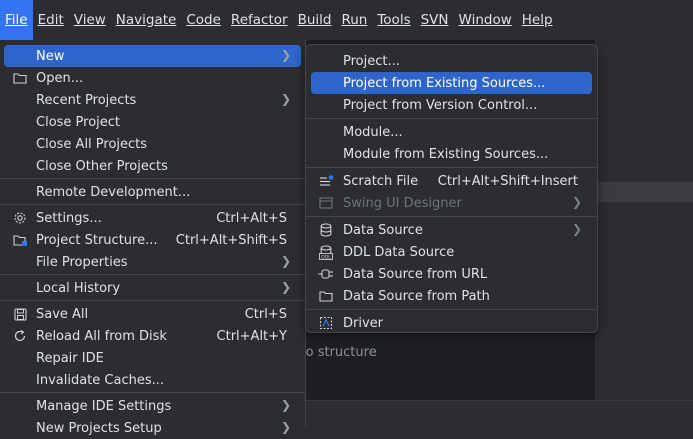  What do you see at coordinates (435, 20) in the screenshot?
I see `menu-svn: SVN` at bounding box center [435, 20].